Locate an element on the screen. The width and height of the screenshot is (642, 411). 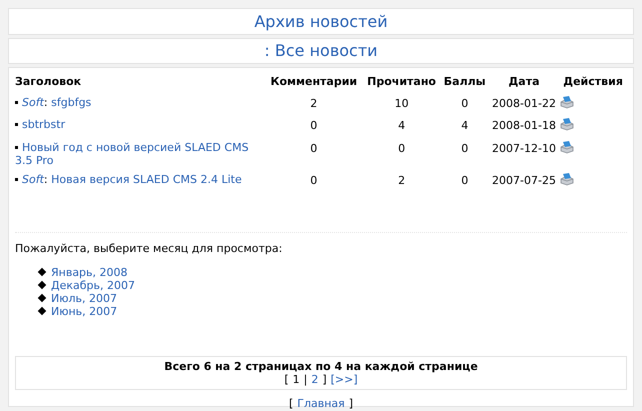
month-link: Июль, 2007 is located at coordinates (84, 298).